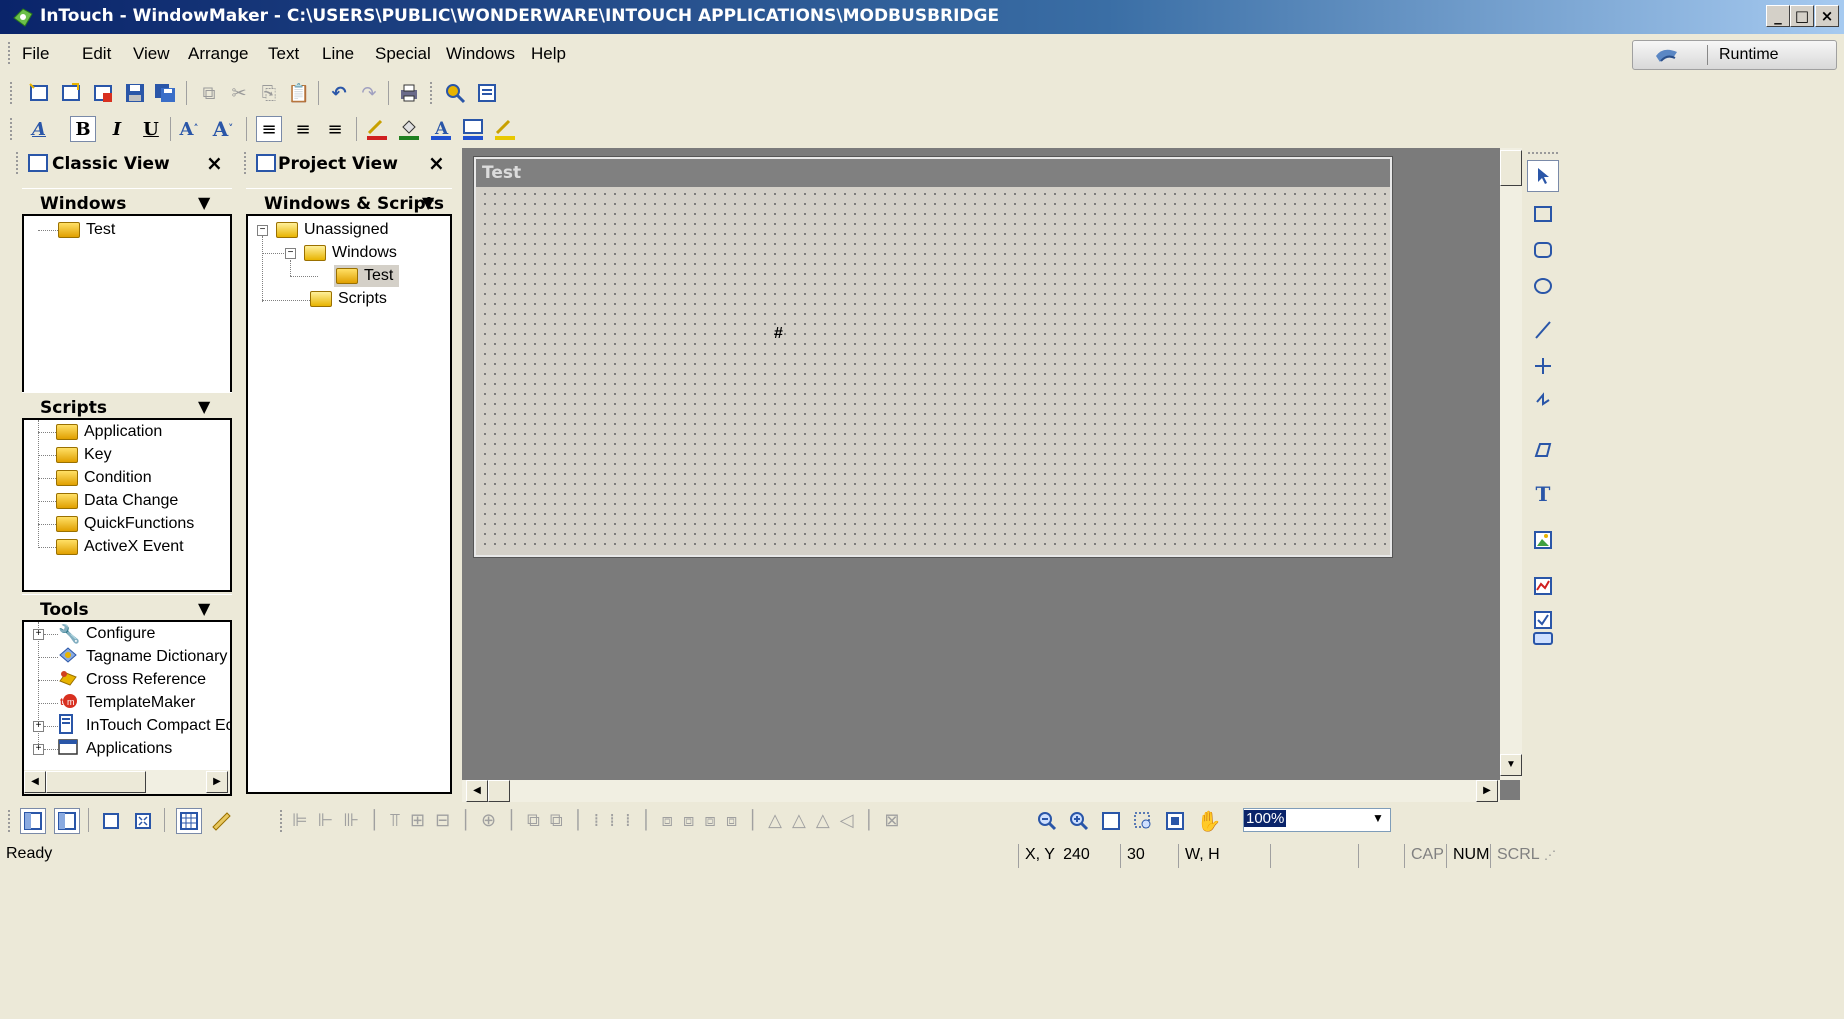 This screenshot has height=1019, width=1844. I want to click on vscroll-thumb, so click(1511, 168).